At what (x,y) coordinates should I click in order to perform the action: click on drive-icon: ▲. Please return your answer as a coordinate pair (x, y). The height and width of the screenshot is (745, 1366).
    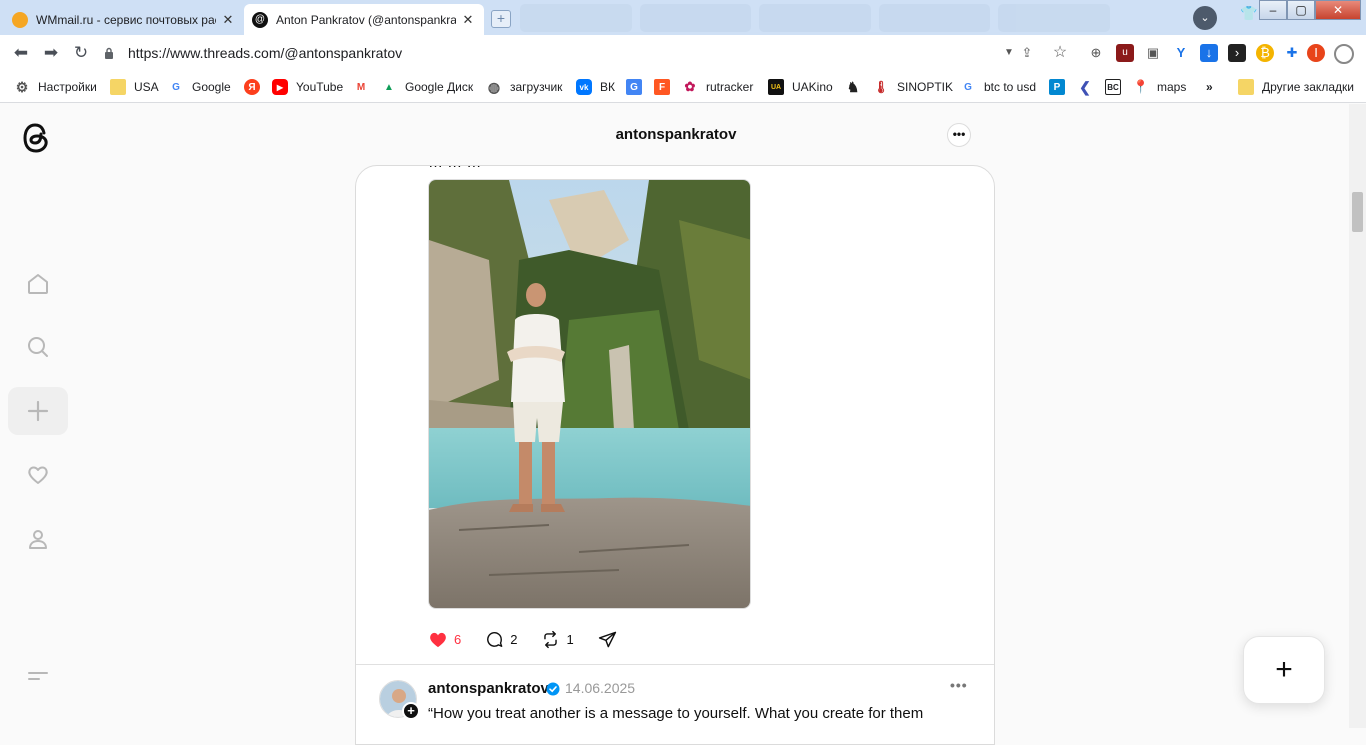
    Looking at the image, I should click on (389, 87).